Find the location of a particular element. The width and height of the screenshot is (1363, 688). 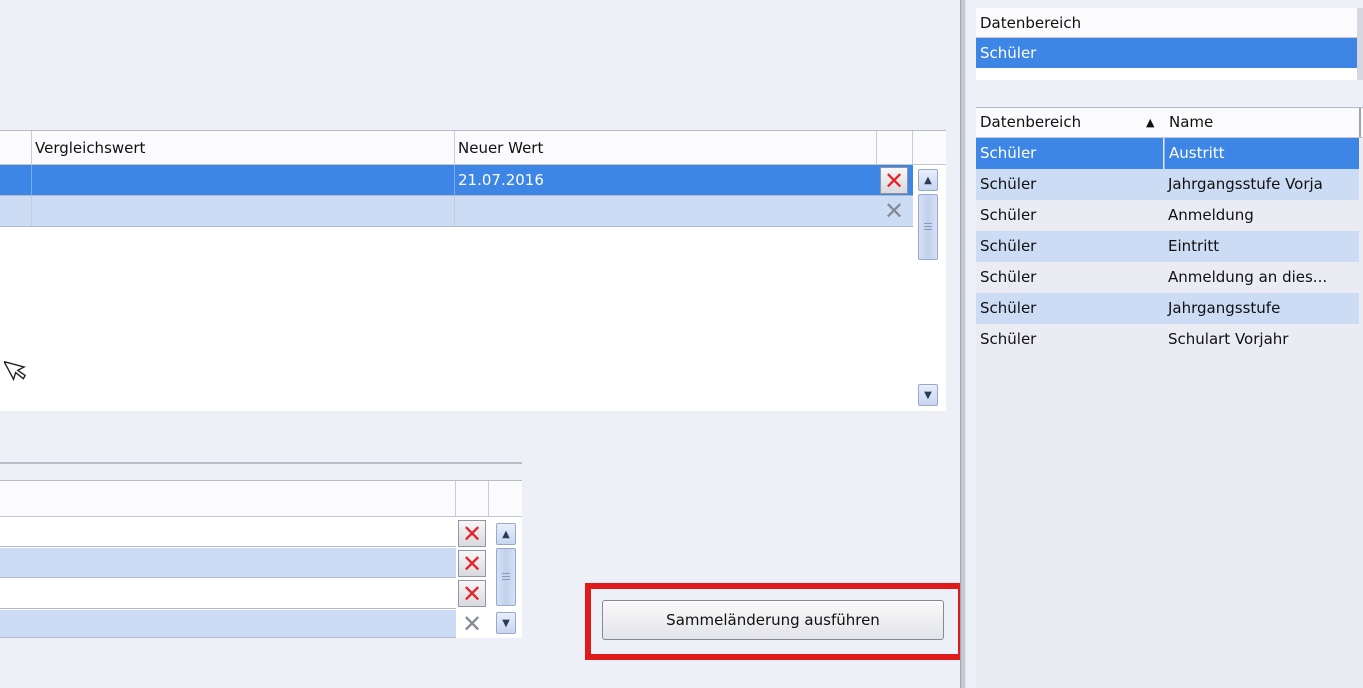

criteria-row is located at coordinates (456, 211).